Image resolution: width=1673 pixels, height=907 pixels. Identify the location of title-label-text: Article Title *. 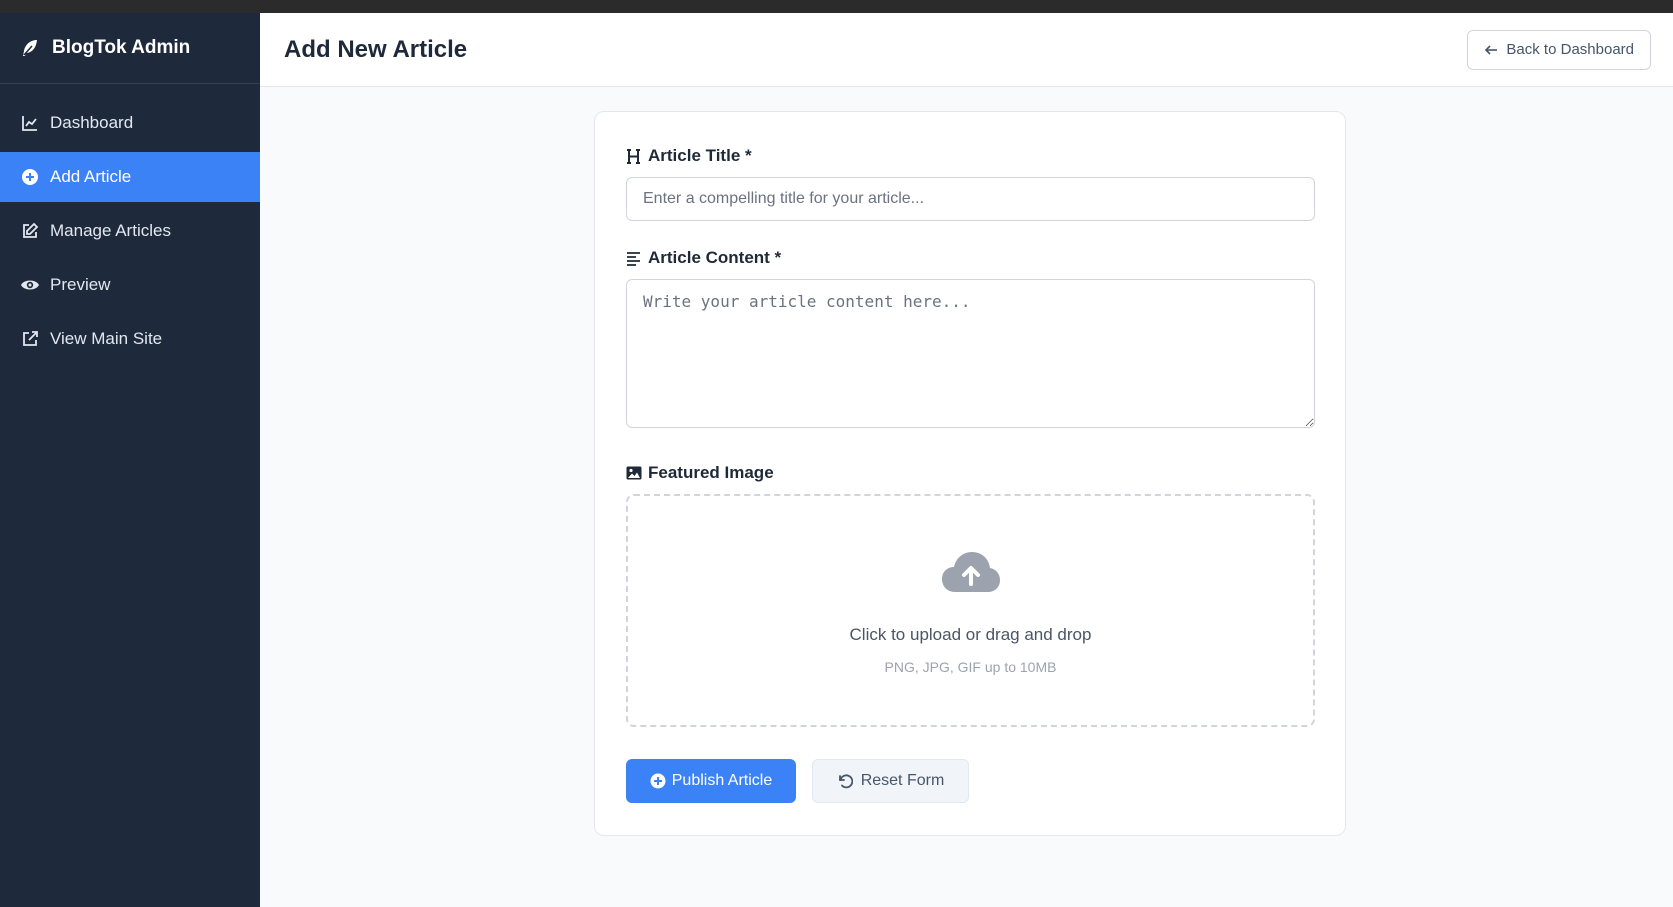
(700, 155).